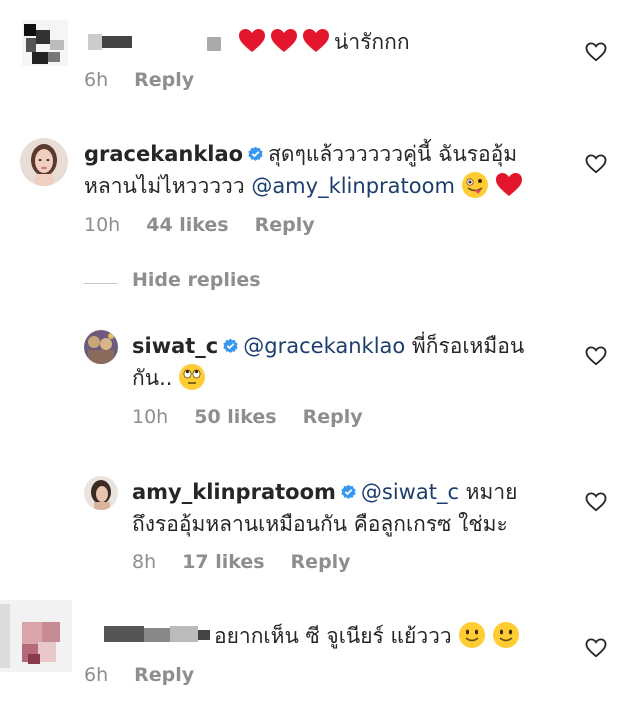  Describe the element at coordinates (372, 42) in the screenshot. I see `comment-body: น่ารักกก` at that location.